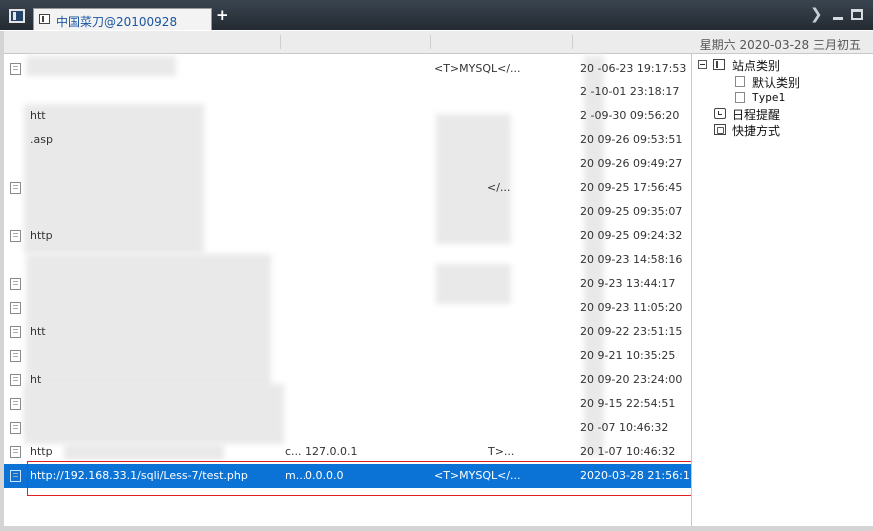 Image resolution: width=873 pixels, height=531 pixels. What do you see at coordinates (631, 307) in the screenshot?
I see `row-date: 20 09-23 11:05:20` at bounding box center [631, 307].